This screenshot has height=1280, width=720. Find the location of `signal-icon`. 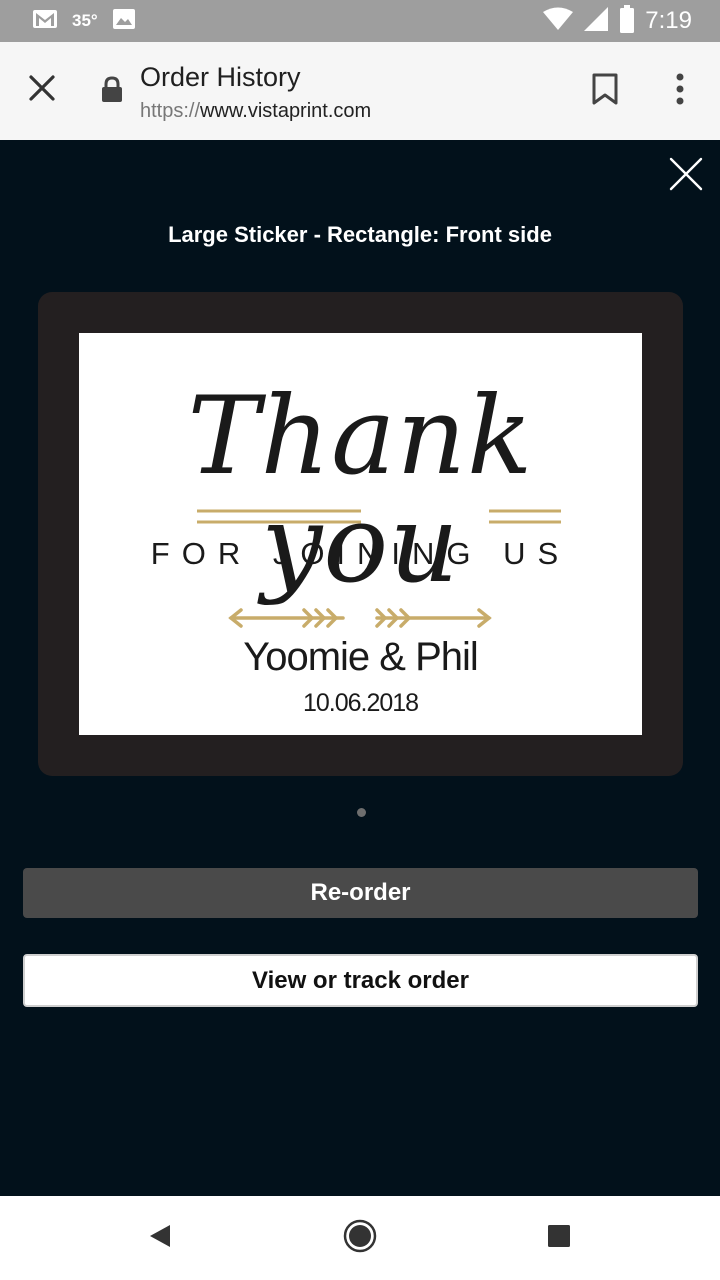

signal-icon is located at coordinates (596, 21).